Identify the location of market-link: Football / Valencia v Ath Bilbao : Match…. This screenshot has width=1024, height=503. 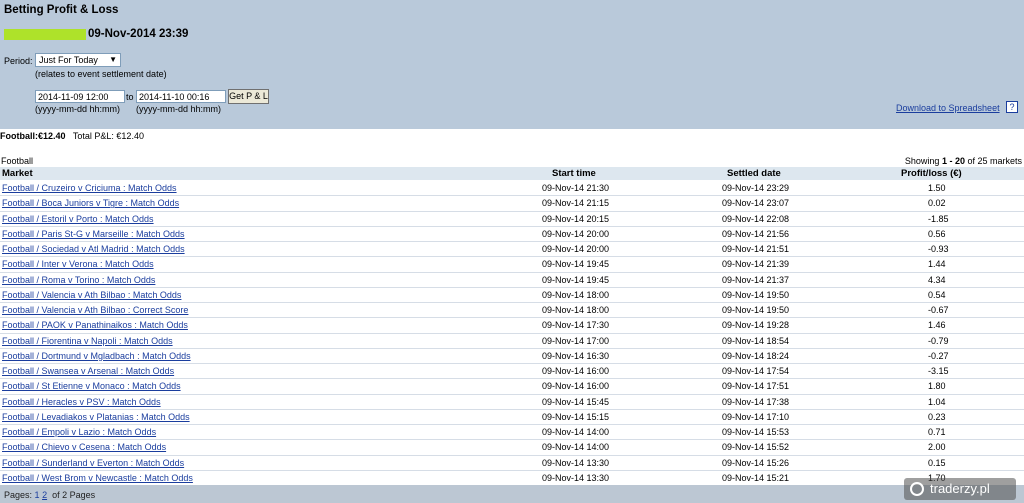
(91, 295).